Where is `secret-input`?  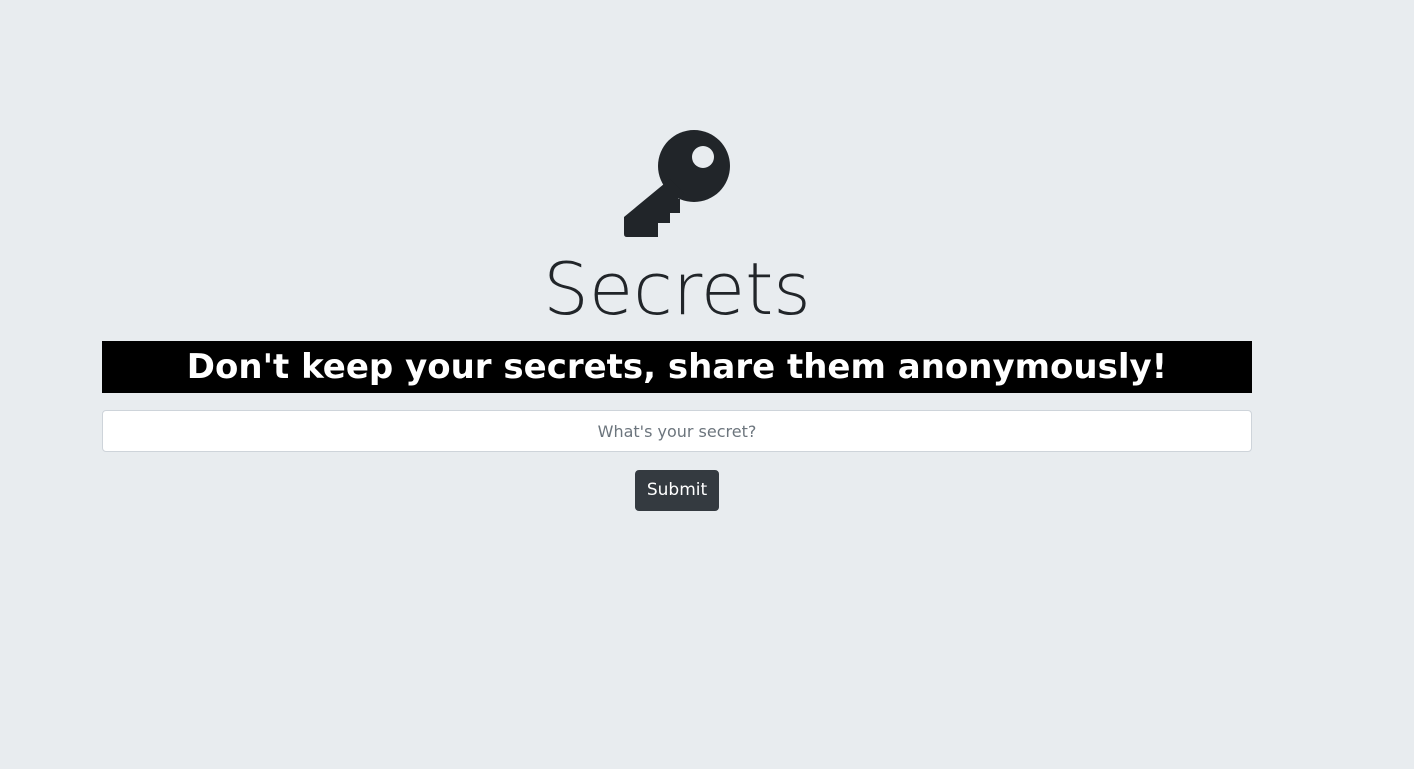
secret-input is located at coordinates (677, 431).